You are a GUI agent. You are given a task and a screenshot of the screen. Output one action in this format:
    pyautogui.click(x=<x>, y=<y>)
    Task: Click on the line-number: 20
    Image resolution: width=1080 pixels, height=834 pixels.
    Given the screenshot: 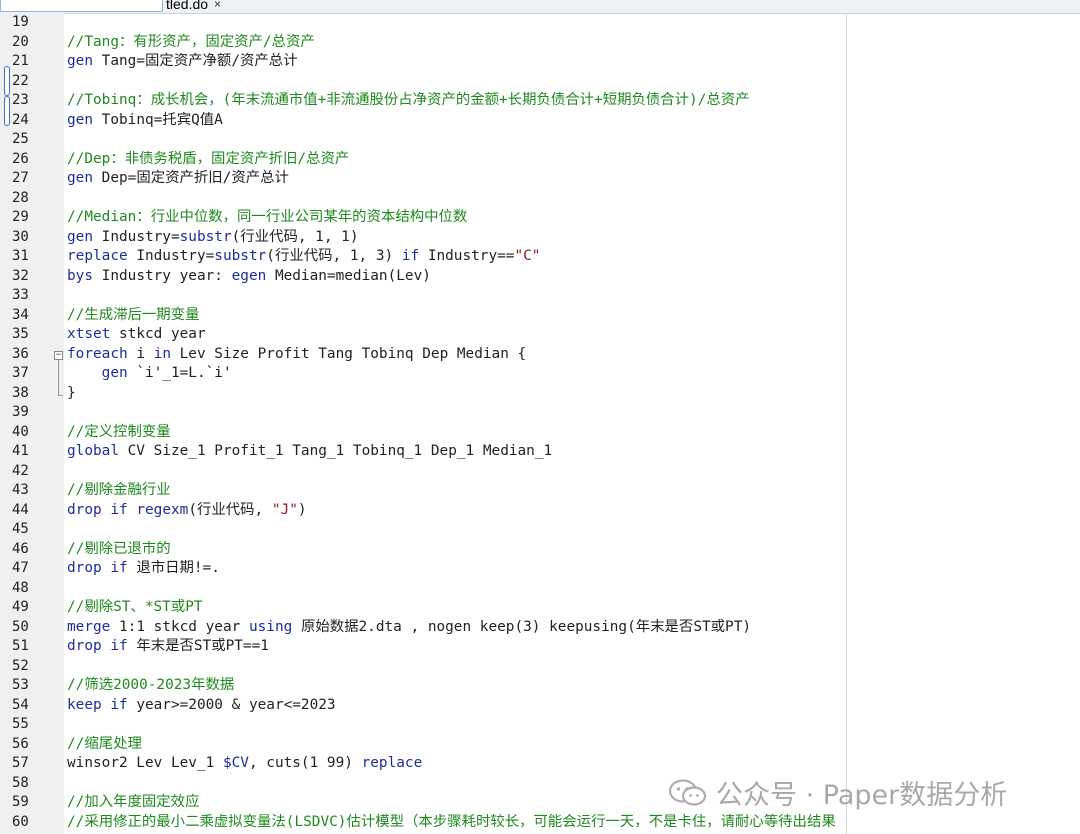 What is the action you would take?
    pyautogui.click(x=20, y=41)
    